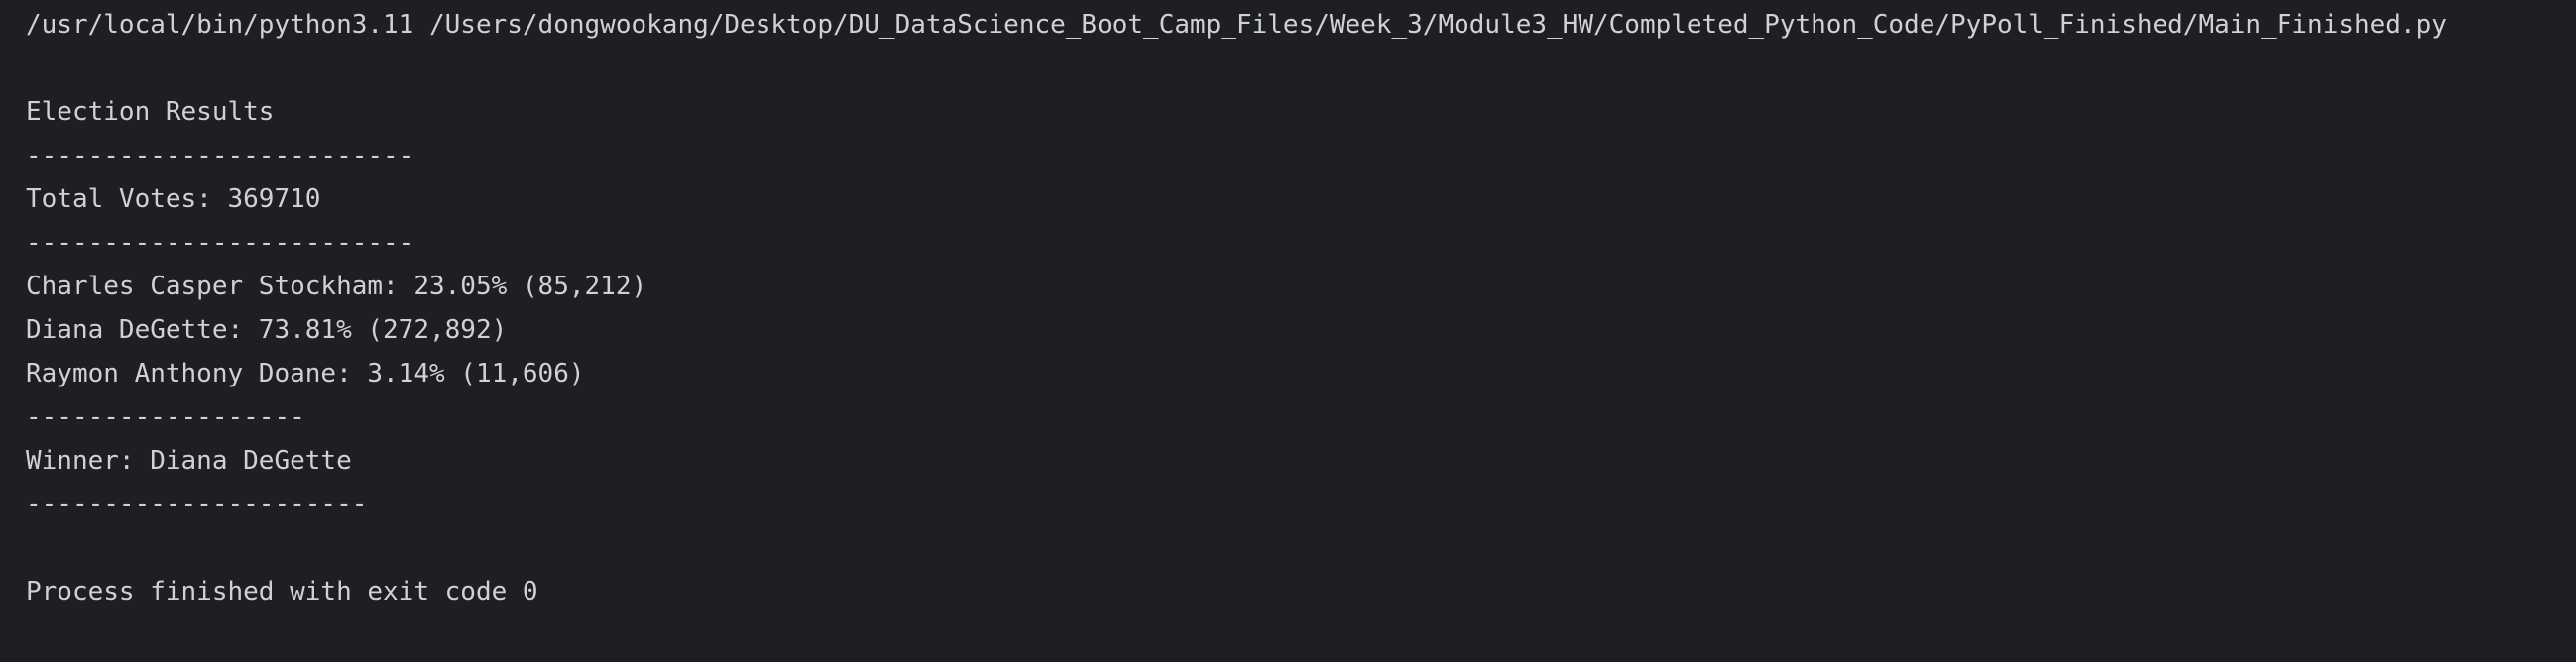  What do you see at coordinates (305, 373) in the screenshot?
I see `candidate-result-line: Raymon Anthony Doane: 3.14% (11,606)` at bounding box center [305, 373].